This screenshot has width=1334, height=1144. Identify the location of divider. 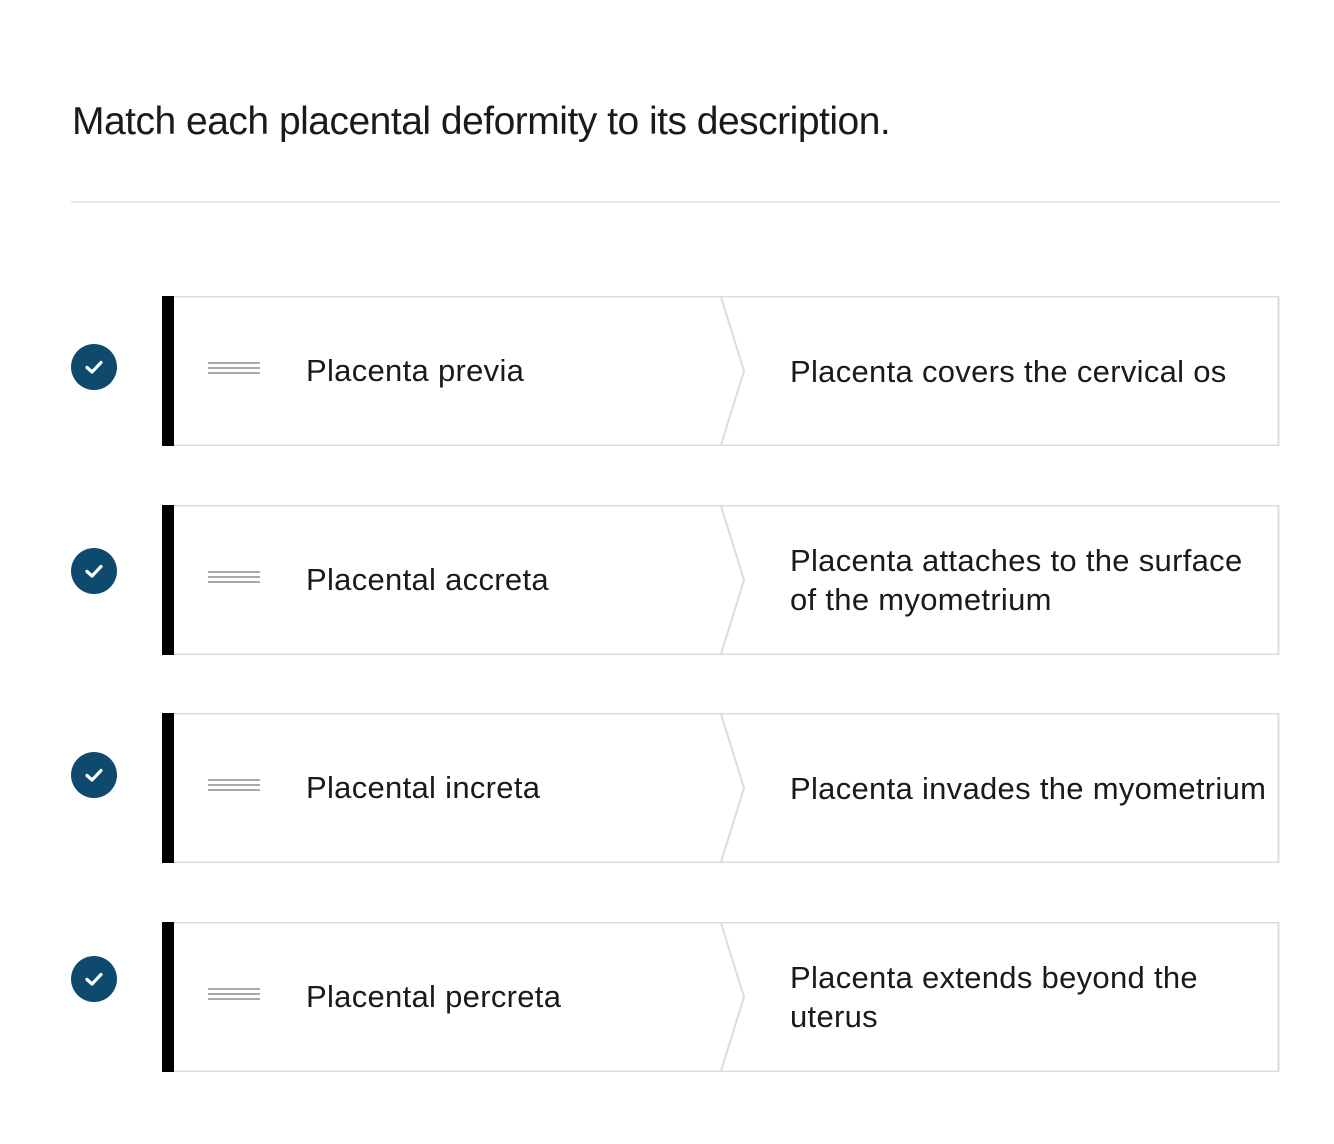
(675, 202).